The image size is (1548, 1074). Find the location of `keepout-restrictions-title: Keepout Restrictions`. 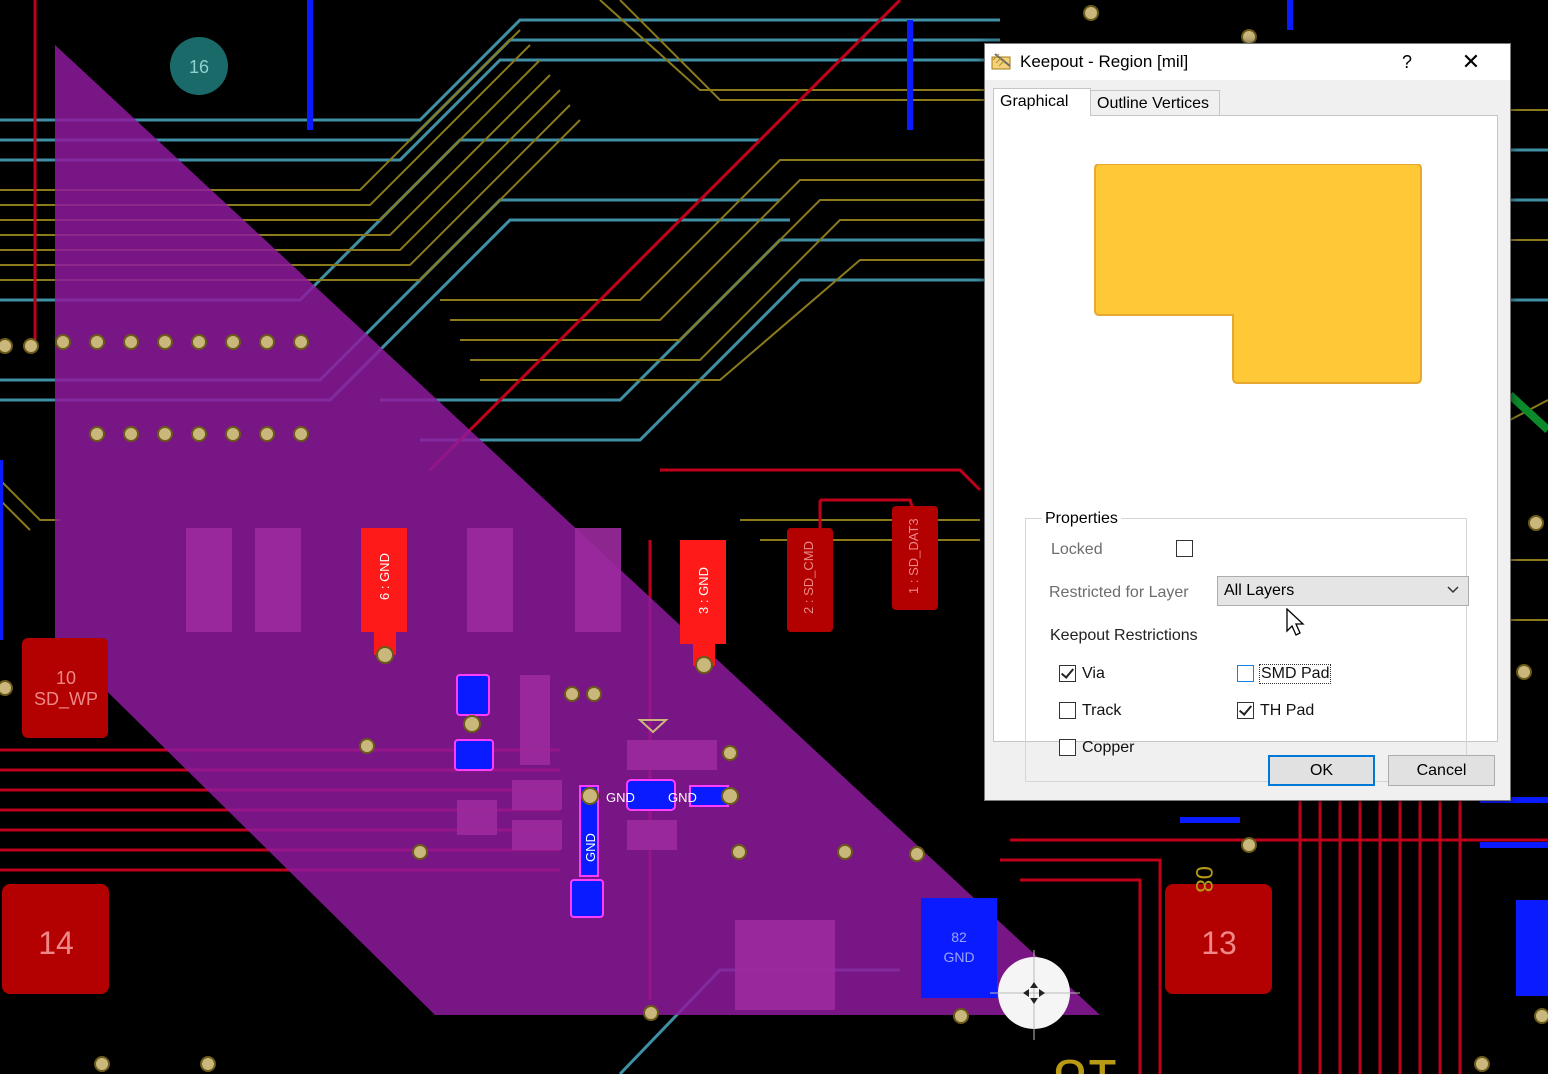

keepout-restrictions-title: Keepout Restrictions is located at coordinates (1124, 635).